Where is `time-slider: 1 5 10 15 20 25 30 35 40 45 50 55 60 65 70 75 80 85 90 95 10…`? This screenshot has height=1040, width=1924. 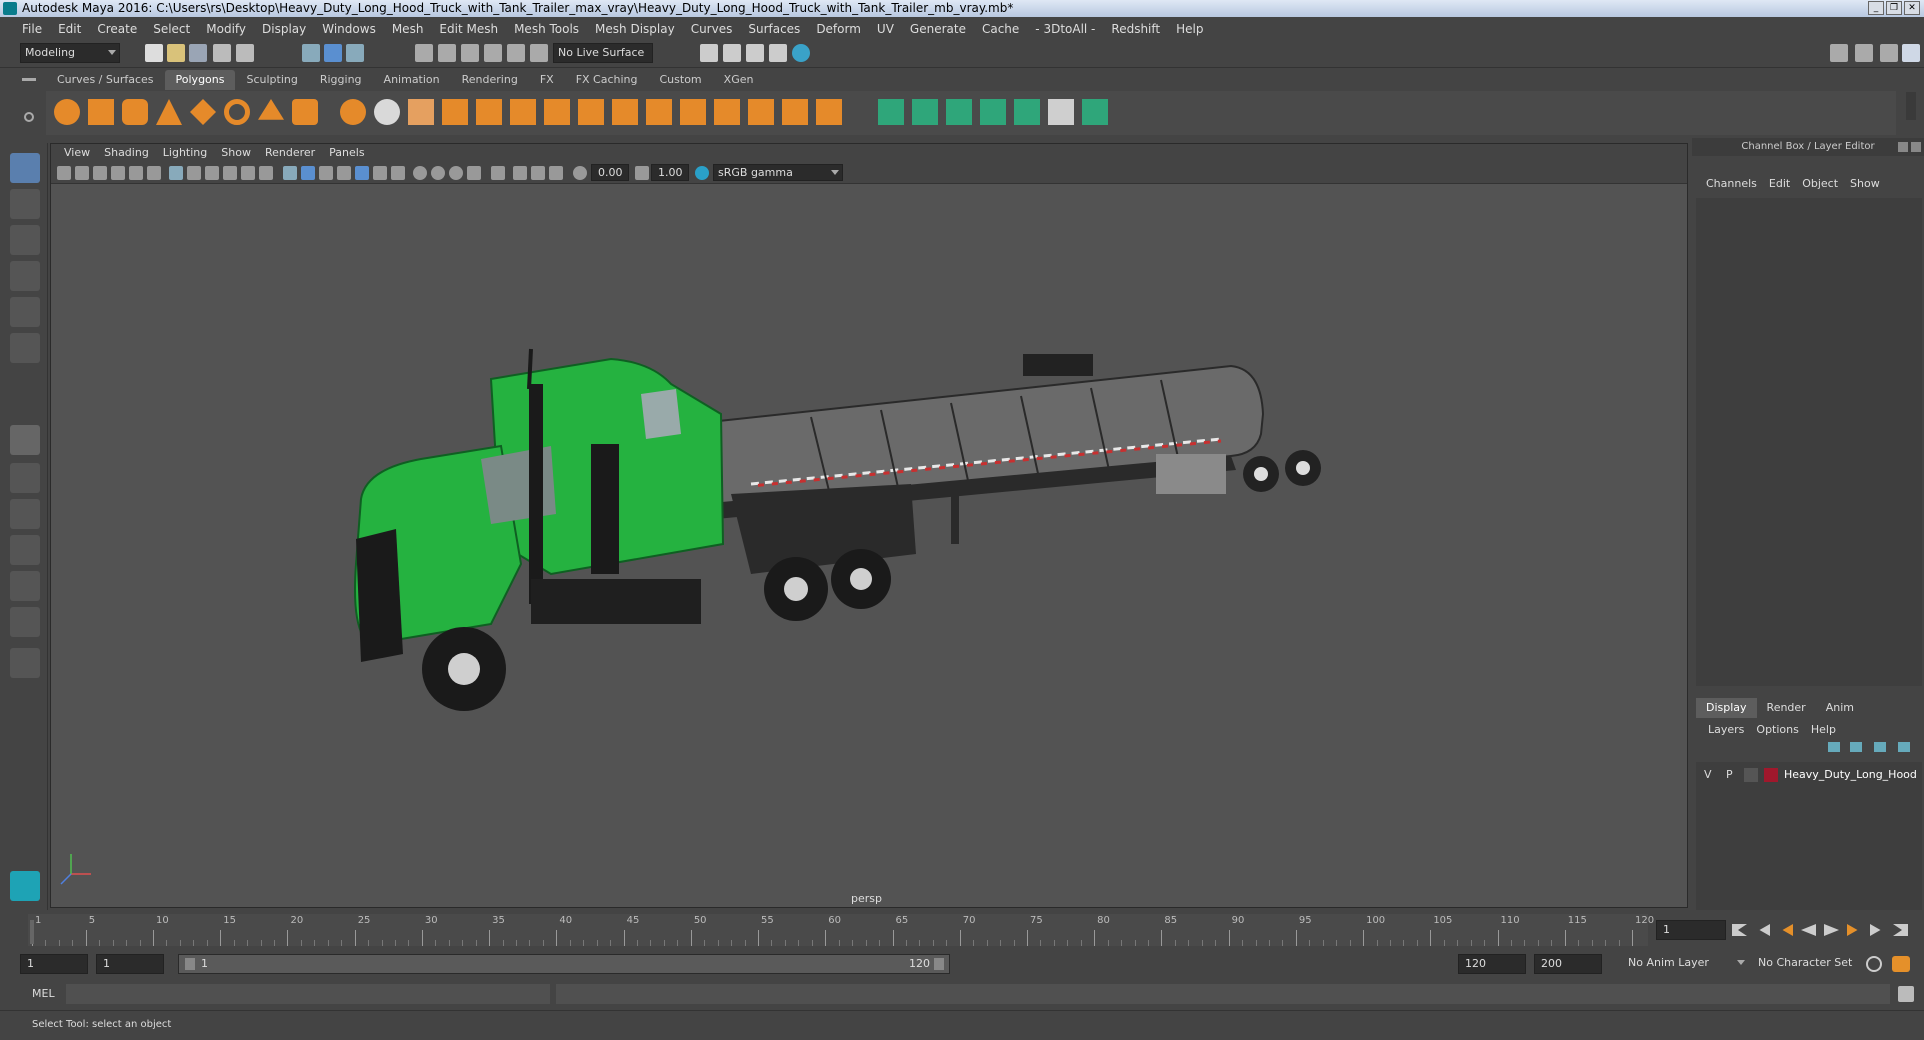
time-slider: 1 5 10 15 20 25 30 35 40 45 50 55 60 65 70 75 80 85 90 95 10… is located at coordinates (962, 930).